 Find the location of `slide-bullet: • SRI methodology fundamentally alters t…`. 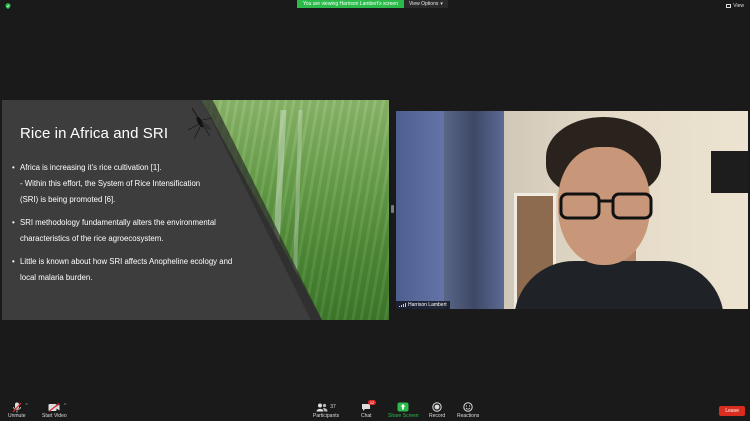

slide-bullet: • SRI methodology fundamentally alters t… is located at coordinates (147, 231).